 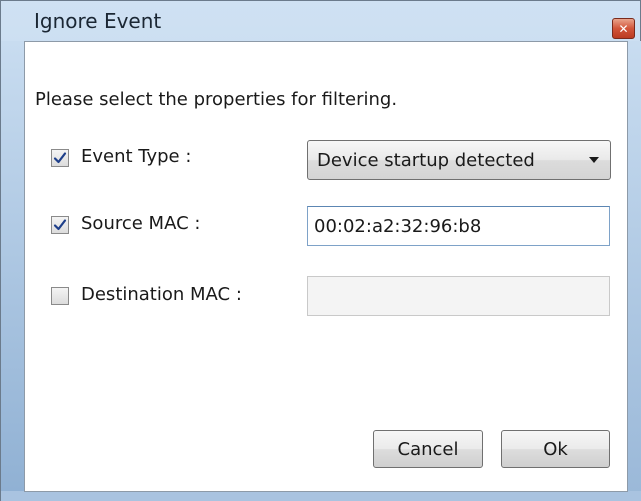 I want to click on cancel-button: Cancel, so click(x=428, y=449).